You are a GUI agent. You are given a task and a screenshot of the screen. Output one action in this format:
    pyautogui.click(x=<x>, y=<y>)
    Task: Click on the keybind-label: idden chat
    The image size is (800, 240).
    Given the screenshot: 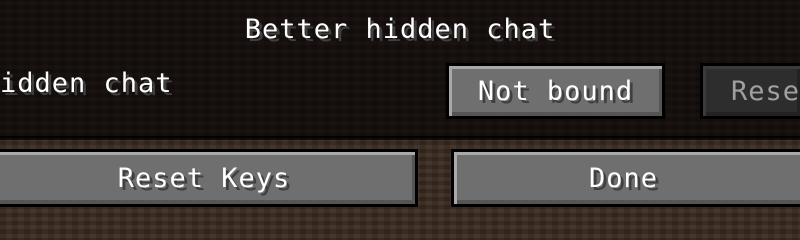 What is the action you would take?
    pyautogui.click(x=86, y=83)
    